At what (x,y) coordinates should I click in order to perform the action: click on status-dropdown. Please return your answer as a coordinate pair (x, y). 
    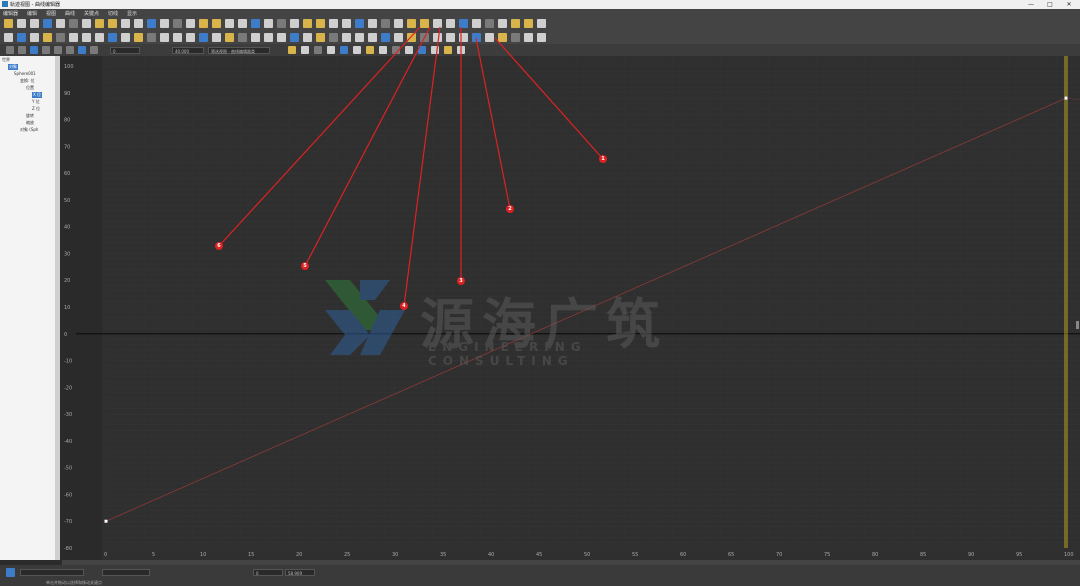
    Looking at the image, I should click on (126, 572).